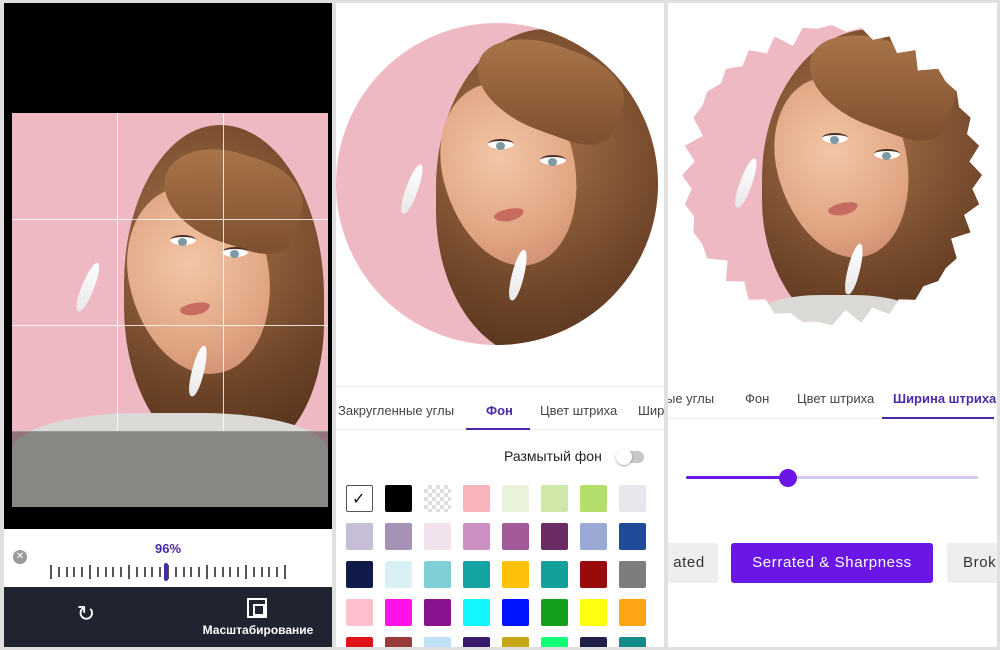 This screenshot has height=650, width=1000. I want to click on zoom-percent: 96%, so click(168, 548).